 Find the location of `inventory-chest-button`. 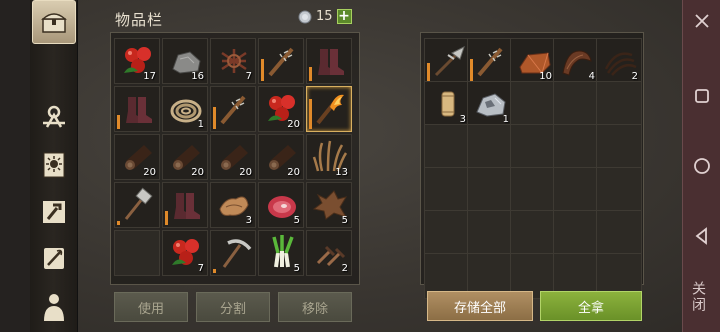

inventory-chest-button is located at coordinates (54, 22).